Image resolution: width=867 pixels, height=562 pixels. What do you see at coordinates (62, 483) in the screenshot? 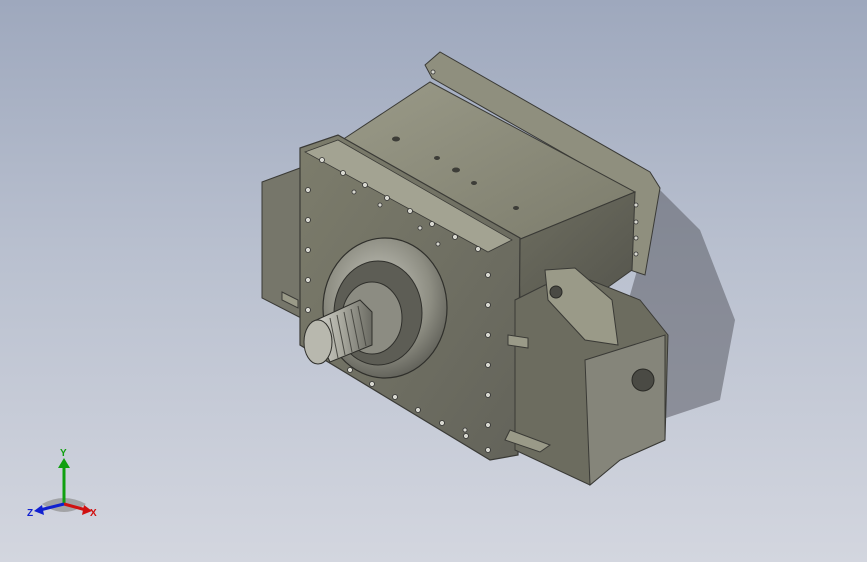
I see `axis-triad: Y X Z` at bounding box center [62, 483].